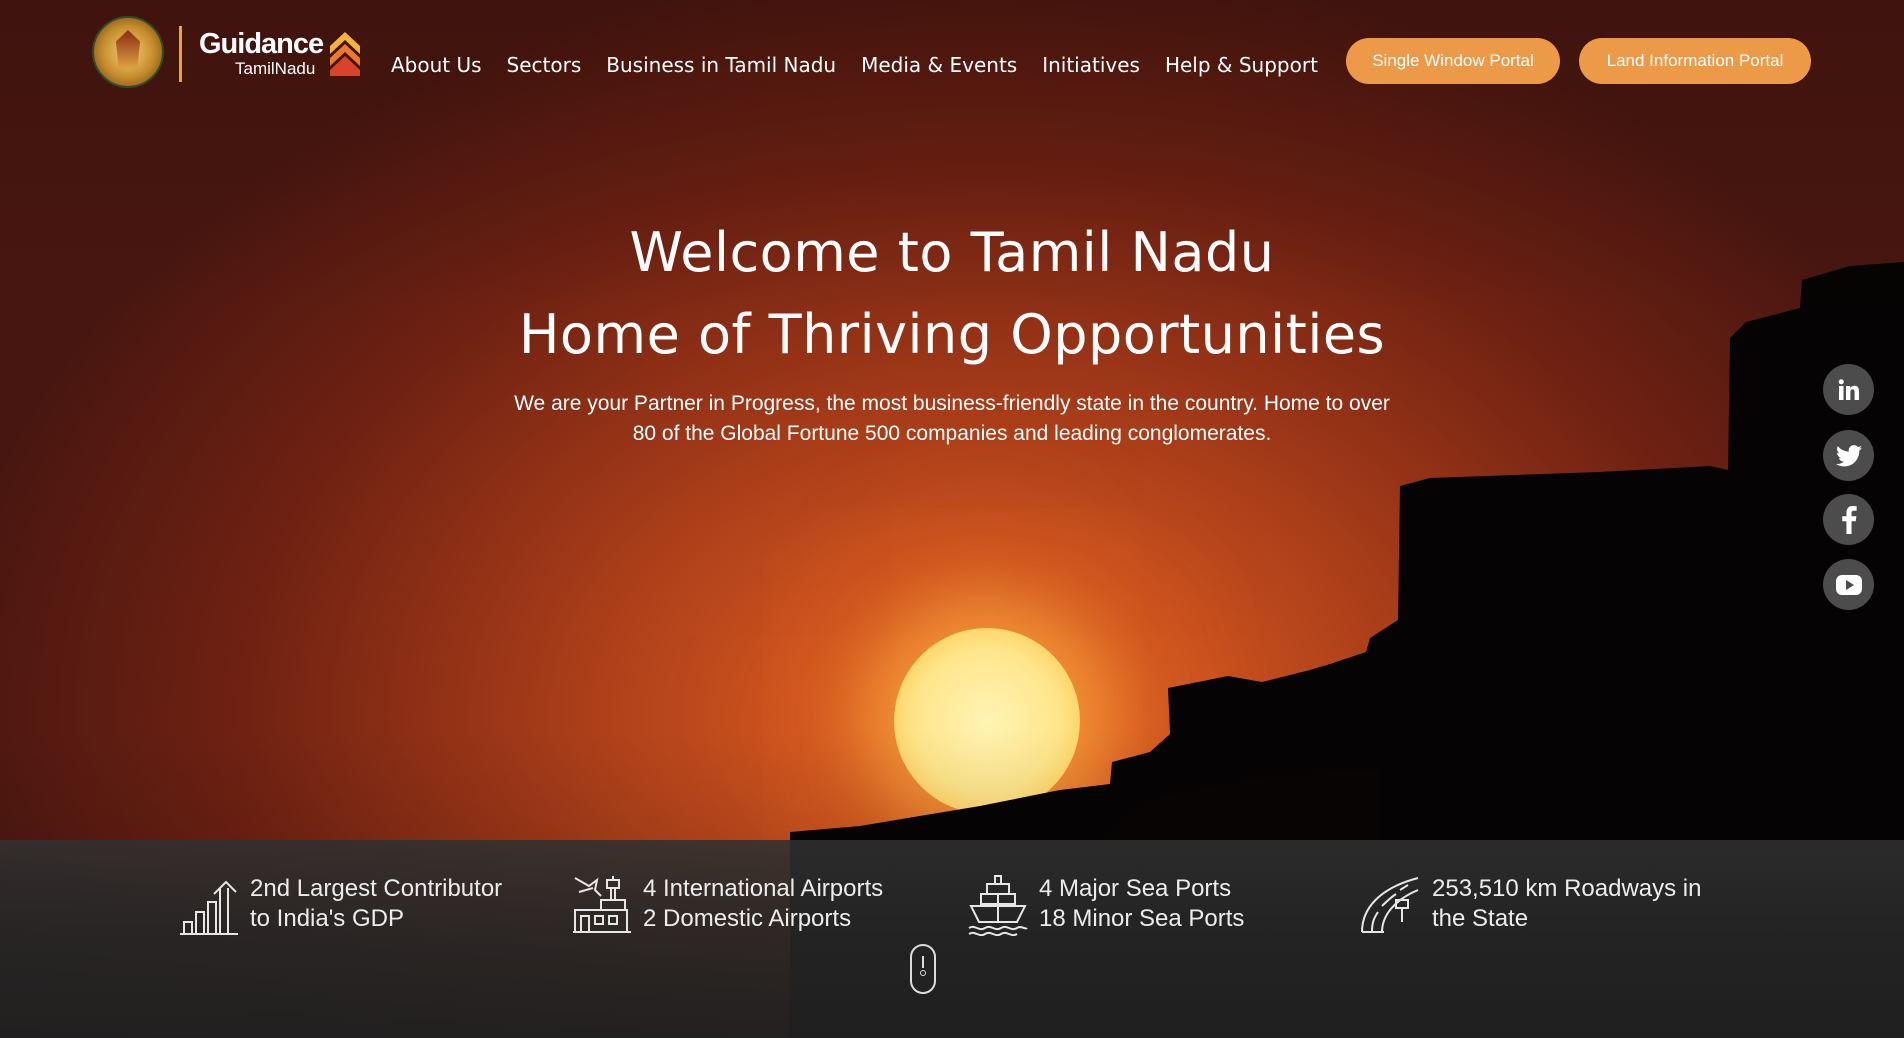 The width and height of the screenshot is (1904, 1038). I want to click on linkedin-icon, so click(1848, 389).